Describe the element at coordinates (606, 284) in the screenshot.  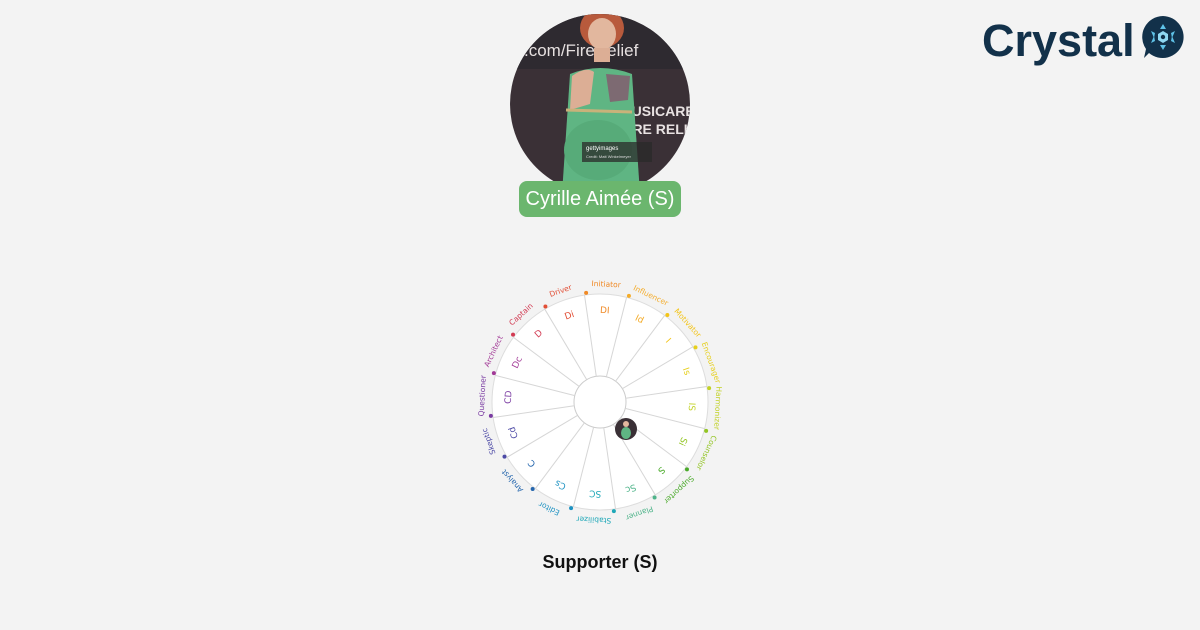
I see `wheel-outer-label: Initiator` at that location.